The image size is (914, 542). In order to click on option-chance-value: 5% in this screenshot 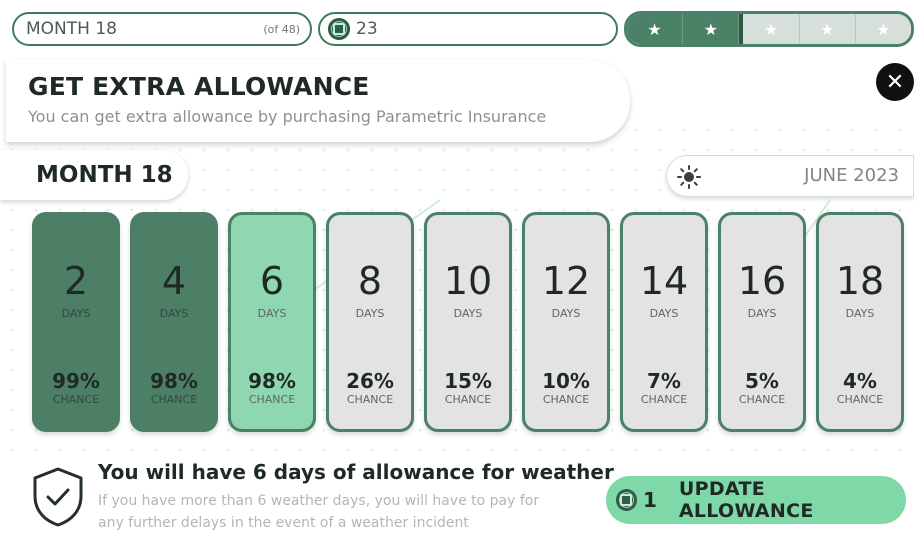, I will do `click(762, 381)`.